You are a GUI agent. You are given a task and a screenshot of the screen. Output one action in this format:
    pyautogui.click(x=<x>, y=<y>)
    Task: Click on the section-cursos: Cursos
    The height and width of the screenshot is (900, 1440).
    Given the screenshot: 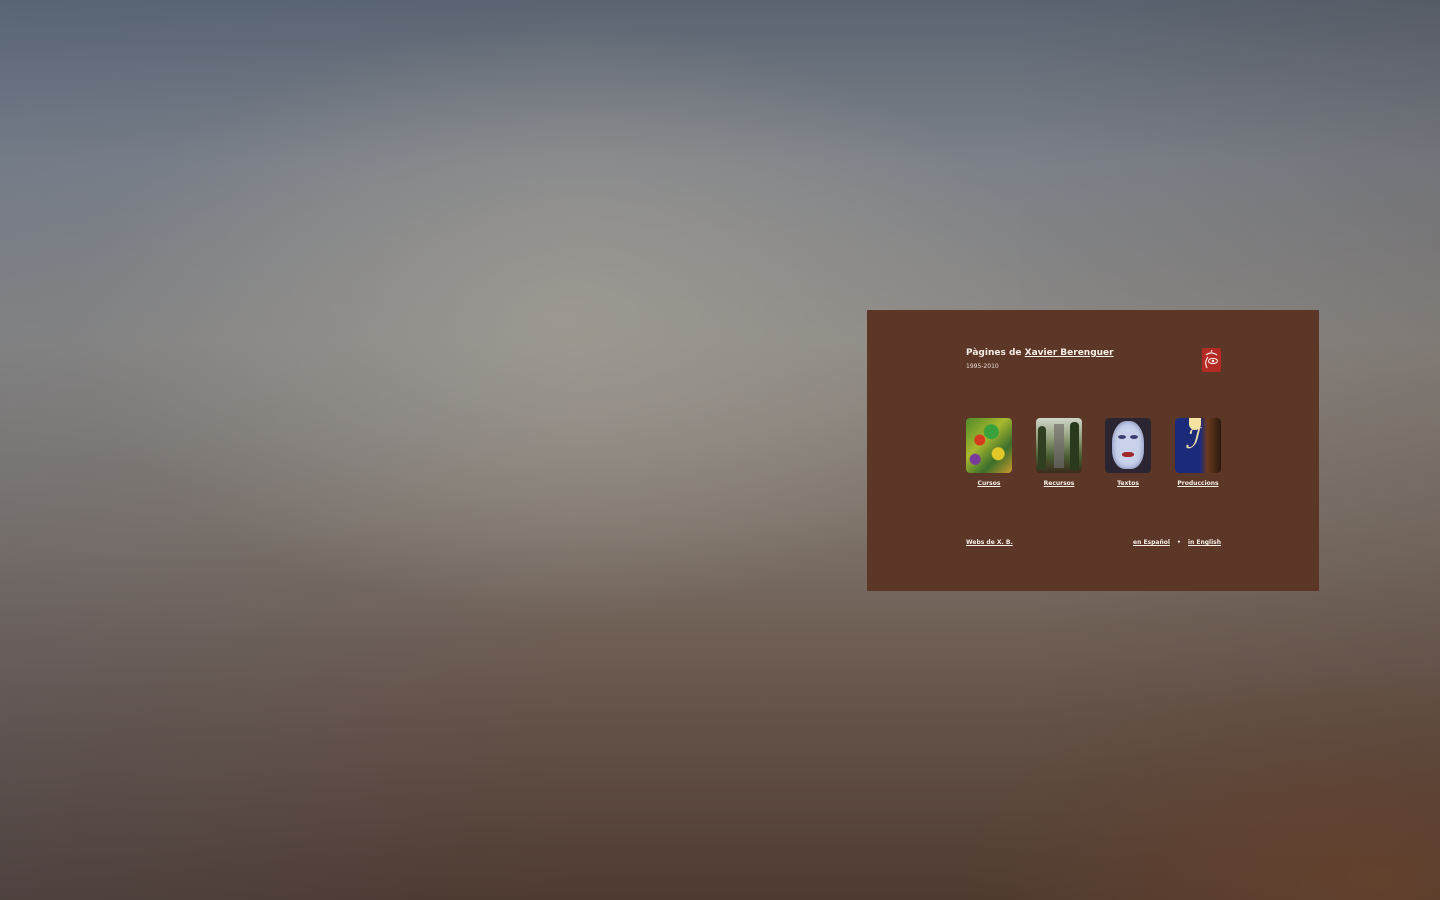 What is the action you would take?
    pyautogui.click(x=989, y=452)
    